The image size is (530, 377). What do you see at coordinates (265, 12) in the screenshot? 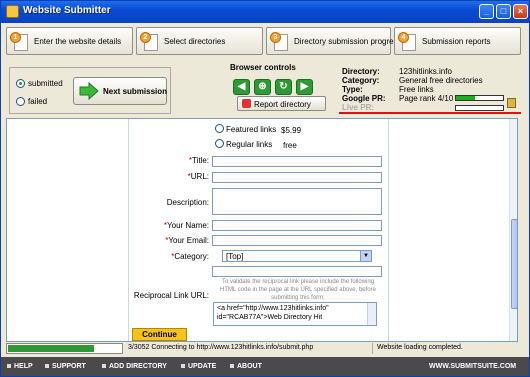
I see `title-bar: Website Submitter _ □ ×` at bounding box center [265, 12].